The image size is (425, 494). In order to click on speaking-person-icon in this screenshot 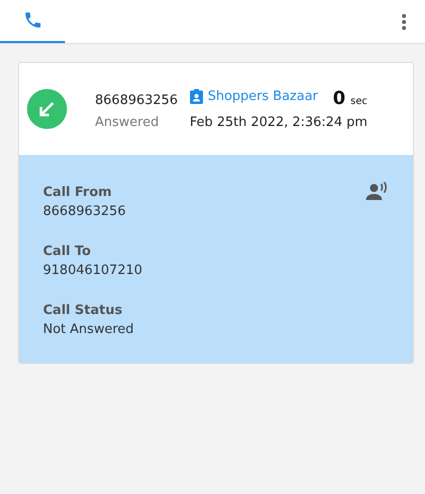, I will do `click(377, 191)`.